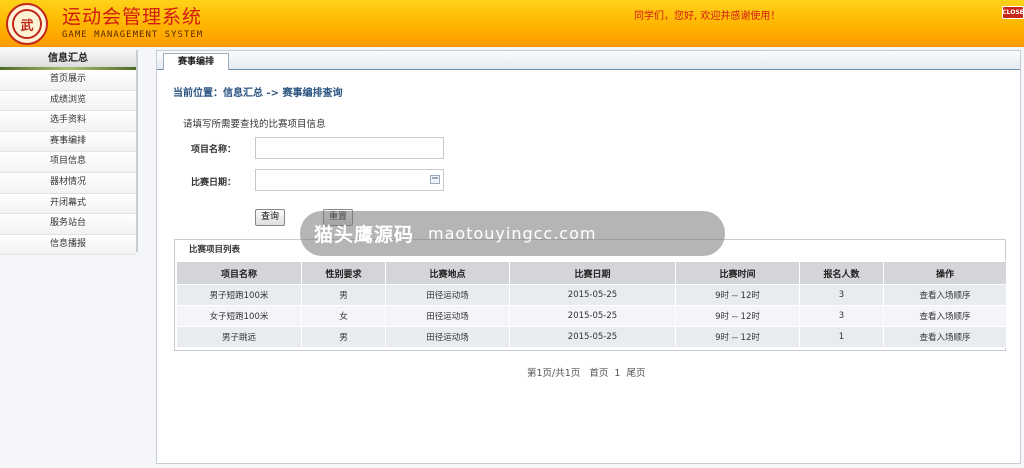  What do you see at coordinates (349, 180) in the screenshot?
I see `event-date-input` at bounding box center [349, 180].